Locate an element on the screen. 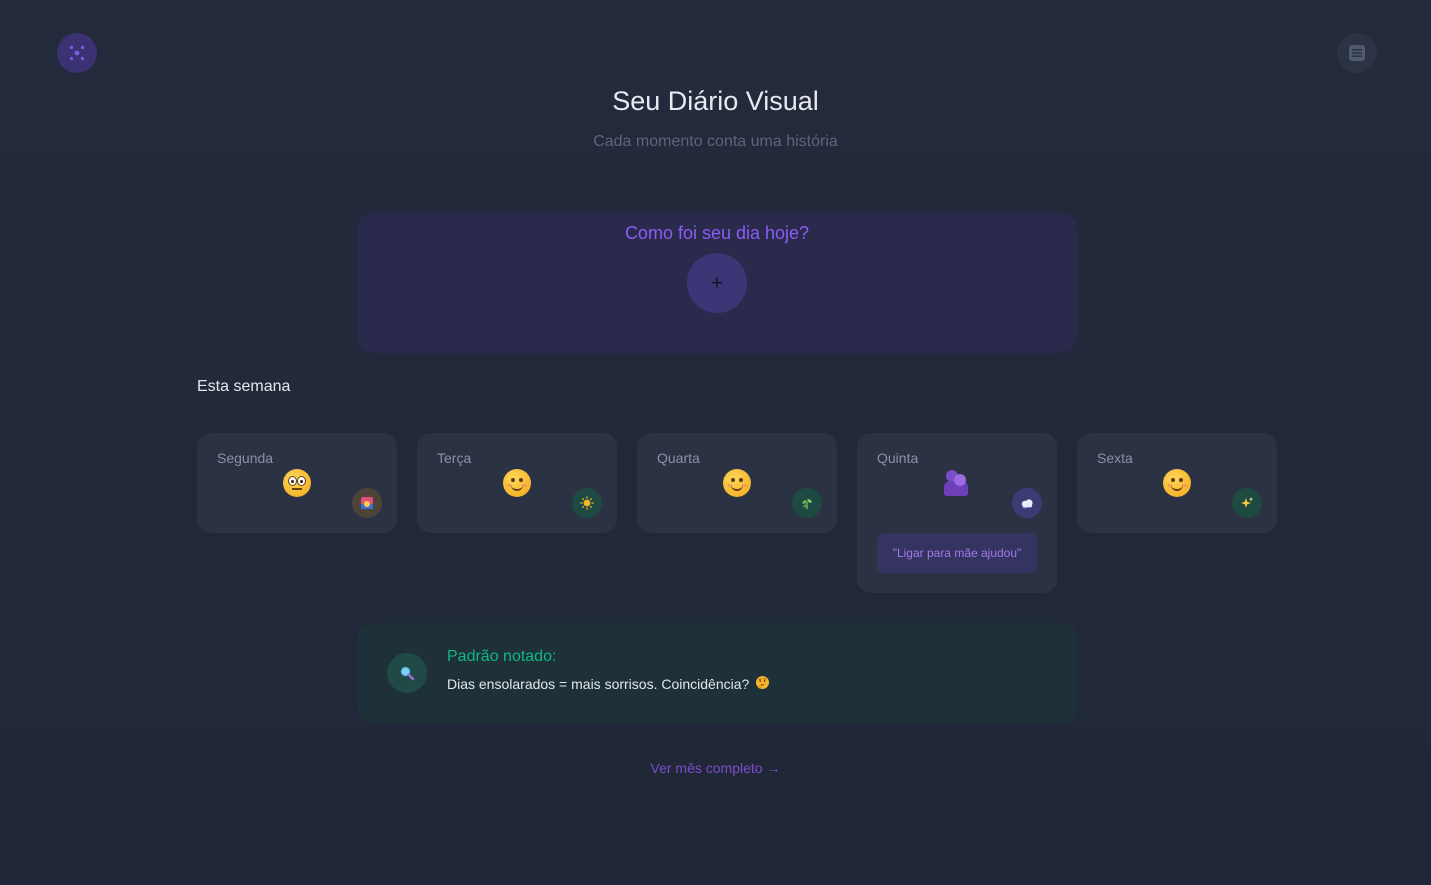 The width and height of the screenshot is (1431, 885). hug-icon is located at coordinates (957, 483).